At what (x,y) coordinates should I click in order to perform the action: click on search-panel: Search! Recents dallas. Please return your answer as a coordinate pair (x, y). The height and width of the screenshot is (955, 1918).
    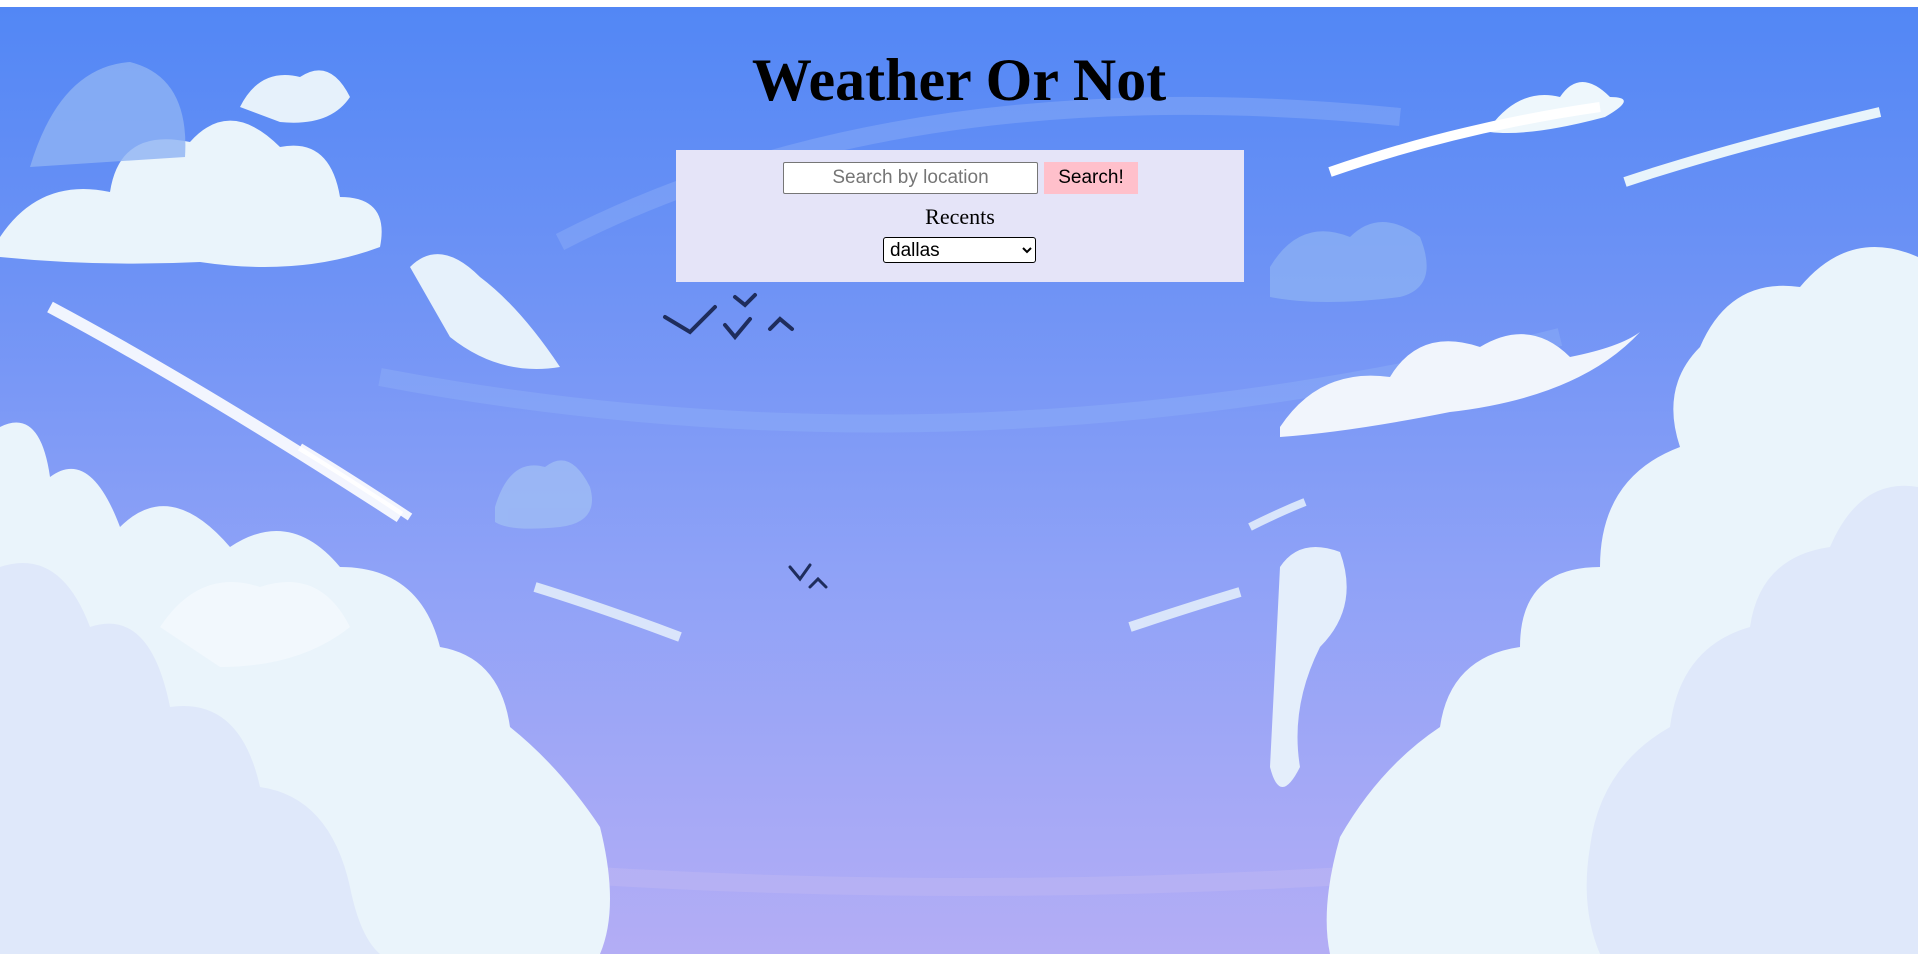
    Looking at the image, I should click on (960, 216).